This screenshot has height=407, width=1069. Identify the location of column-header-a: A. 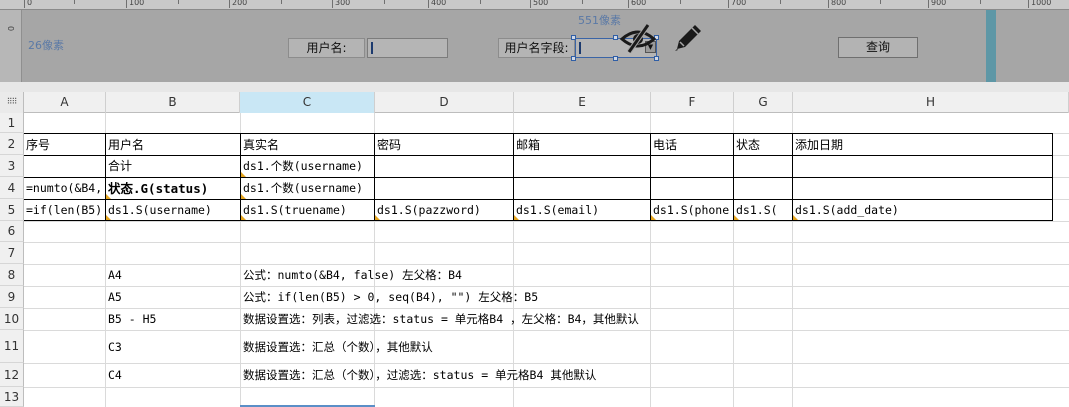
(65, 102).